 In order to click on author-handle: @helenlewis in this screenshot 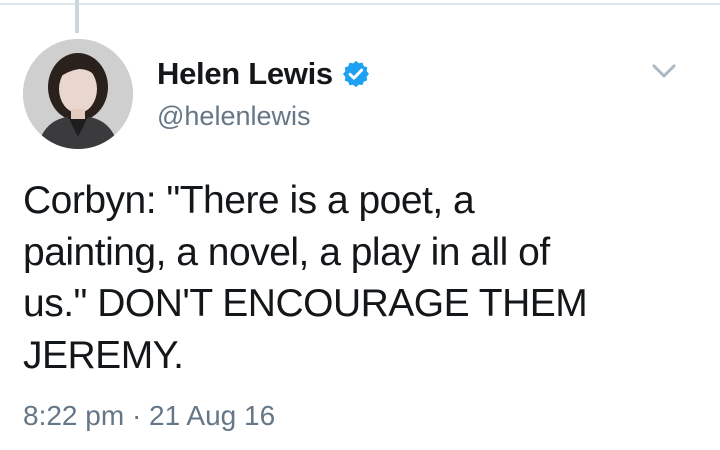, I will do `click(233, 116)`.